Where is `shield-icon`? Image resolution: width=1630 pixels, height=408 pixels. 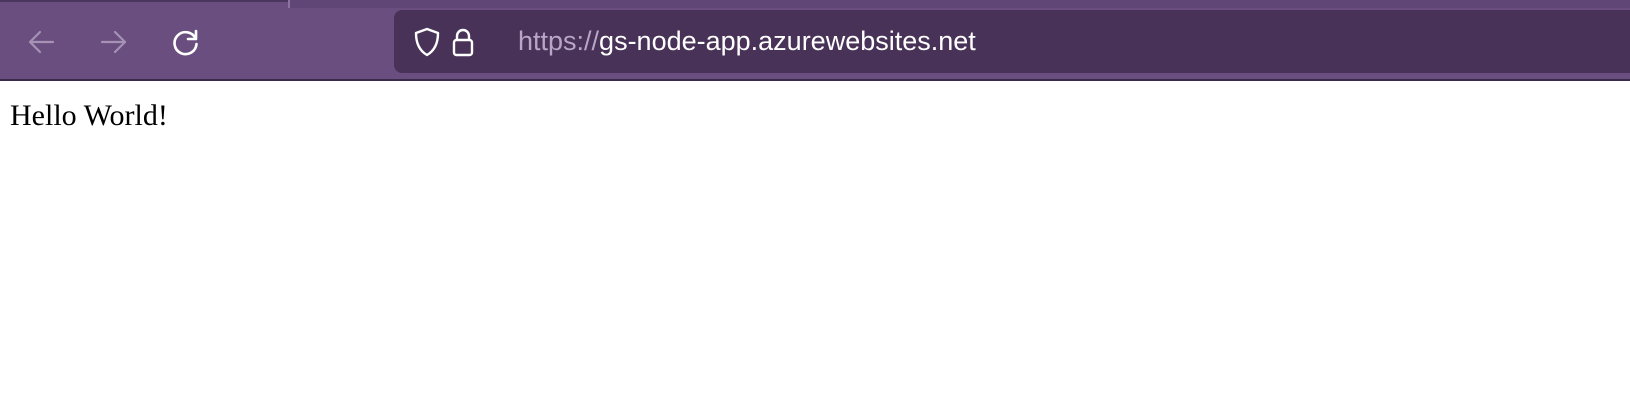
shield-icon is located at coordinates (427, 42).